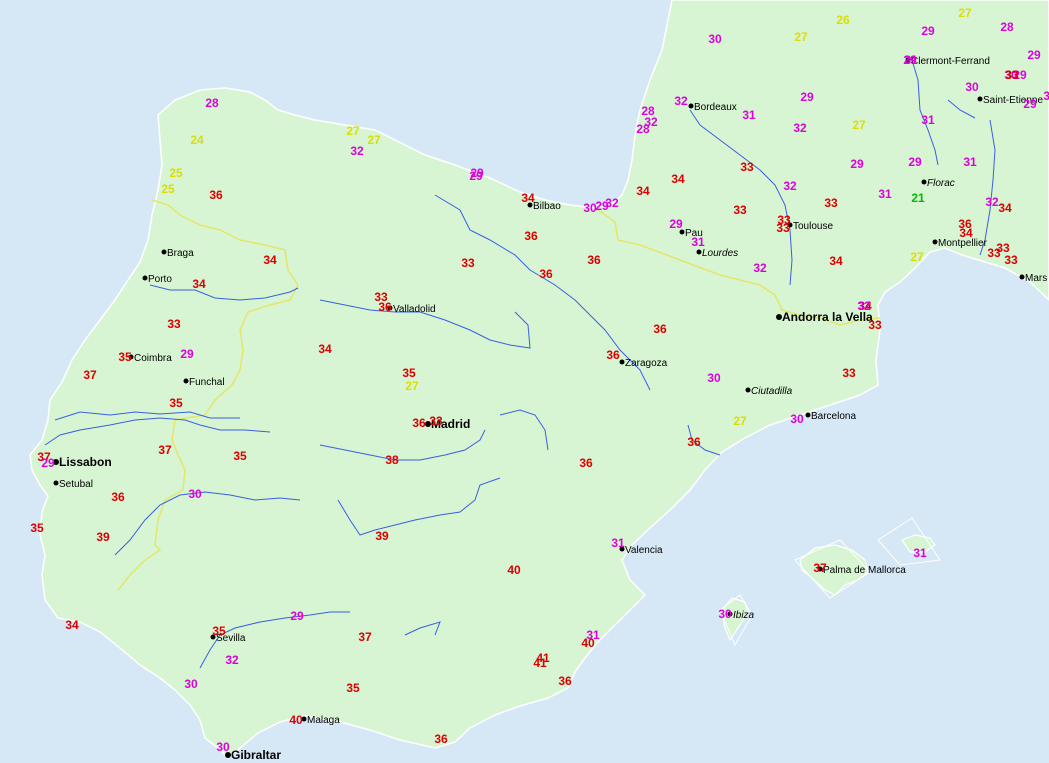  What do you see at coordinates (540, 663) in the screenshot?
I see `temperature-reading: 41` at bounding box center [540, 663].